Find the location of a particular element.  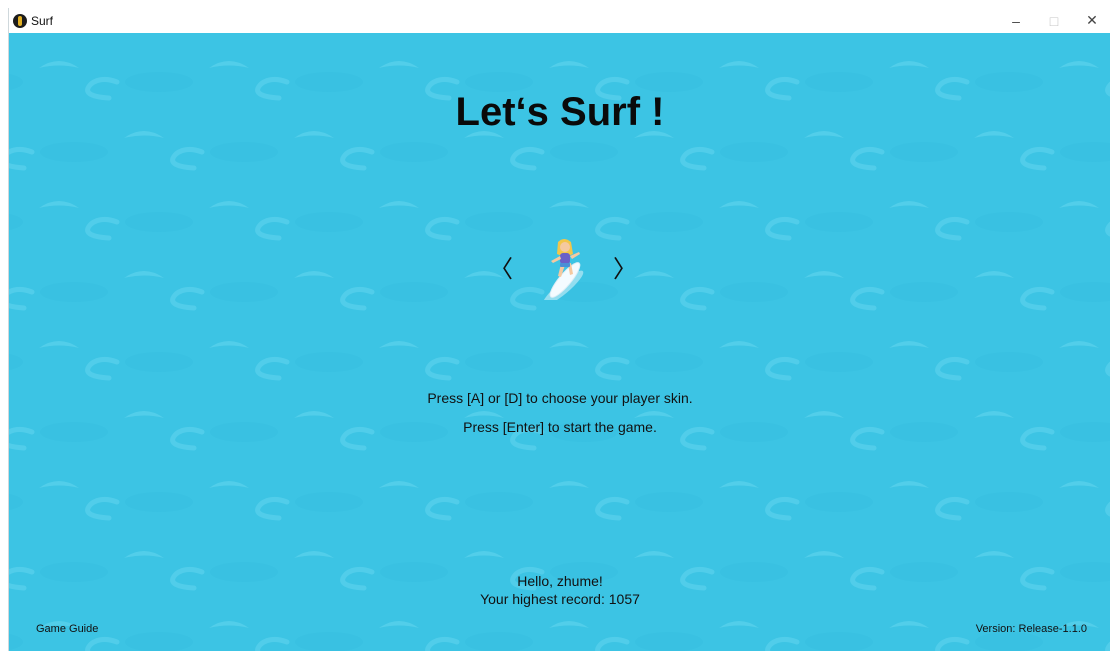

surf-app-icon is located at coordinates (20, 20).